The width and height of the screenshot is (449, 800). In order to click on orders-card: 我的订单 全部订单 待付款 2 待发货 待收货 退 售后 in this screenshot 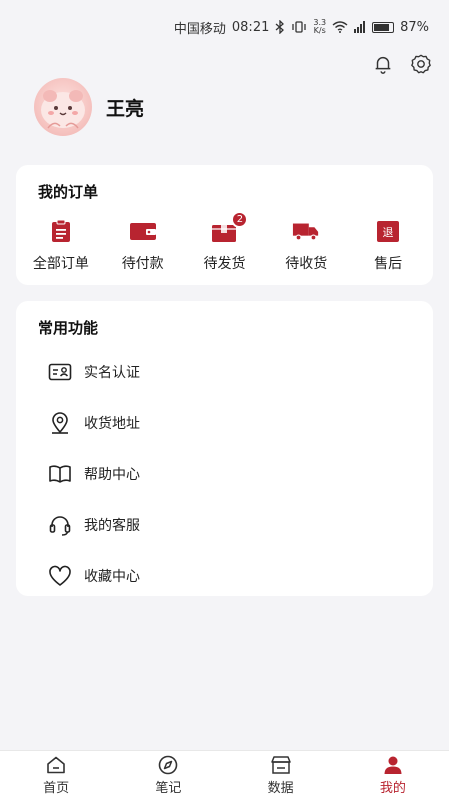, I will do `click(224, 225)`.